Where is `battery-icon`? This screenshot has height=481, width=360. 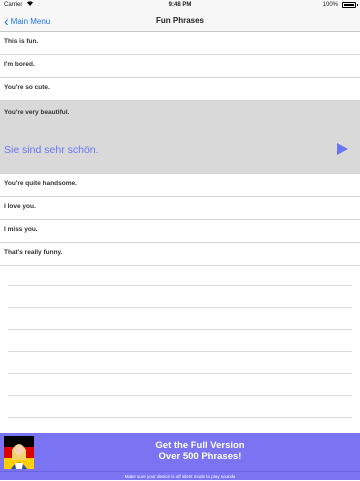 battery-icon is located at coordinates (350, 5).